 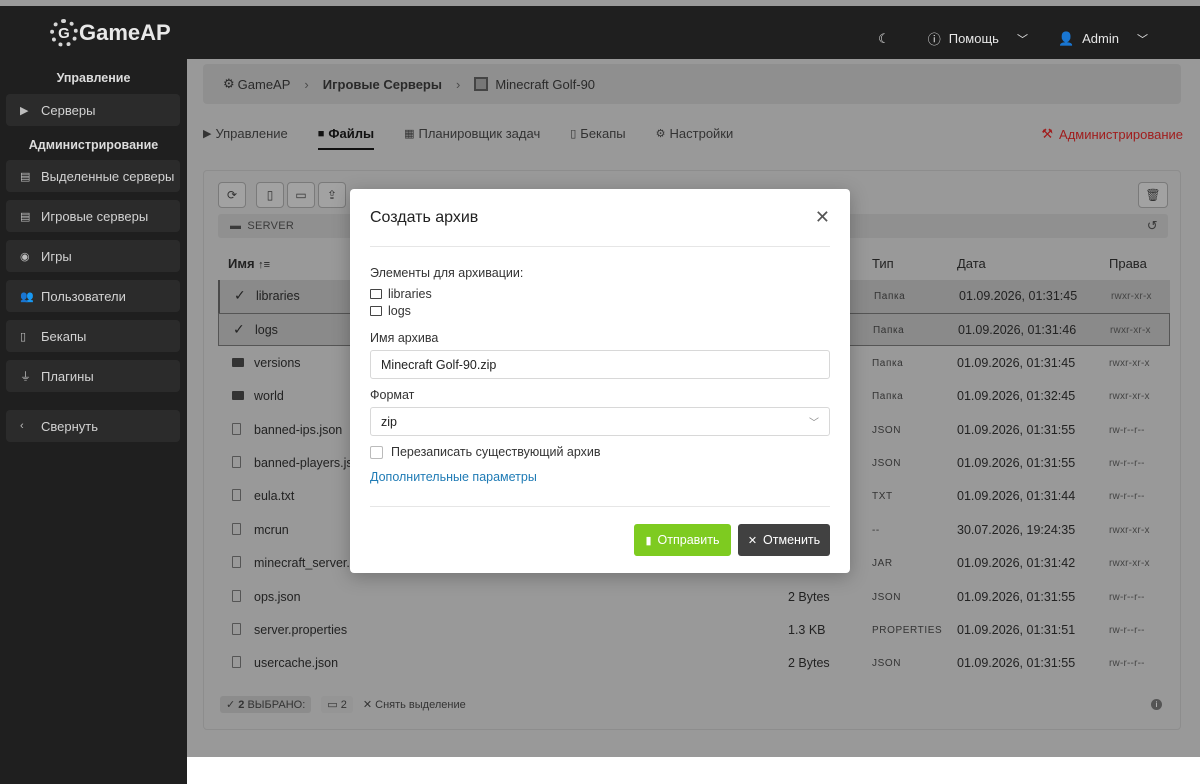 I want to click on file-name: banned-players.js, so click(x=303, y=463).